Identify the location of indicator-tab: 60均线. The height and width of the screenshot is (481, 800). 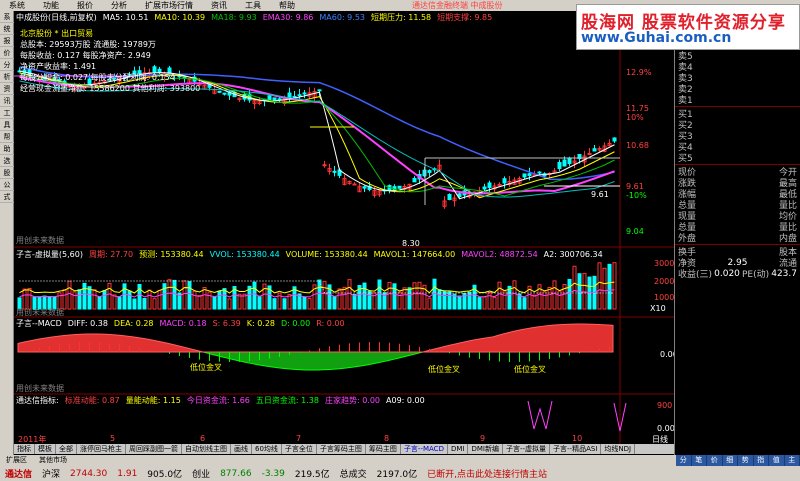
(267, 449).